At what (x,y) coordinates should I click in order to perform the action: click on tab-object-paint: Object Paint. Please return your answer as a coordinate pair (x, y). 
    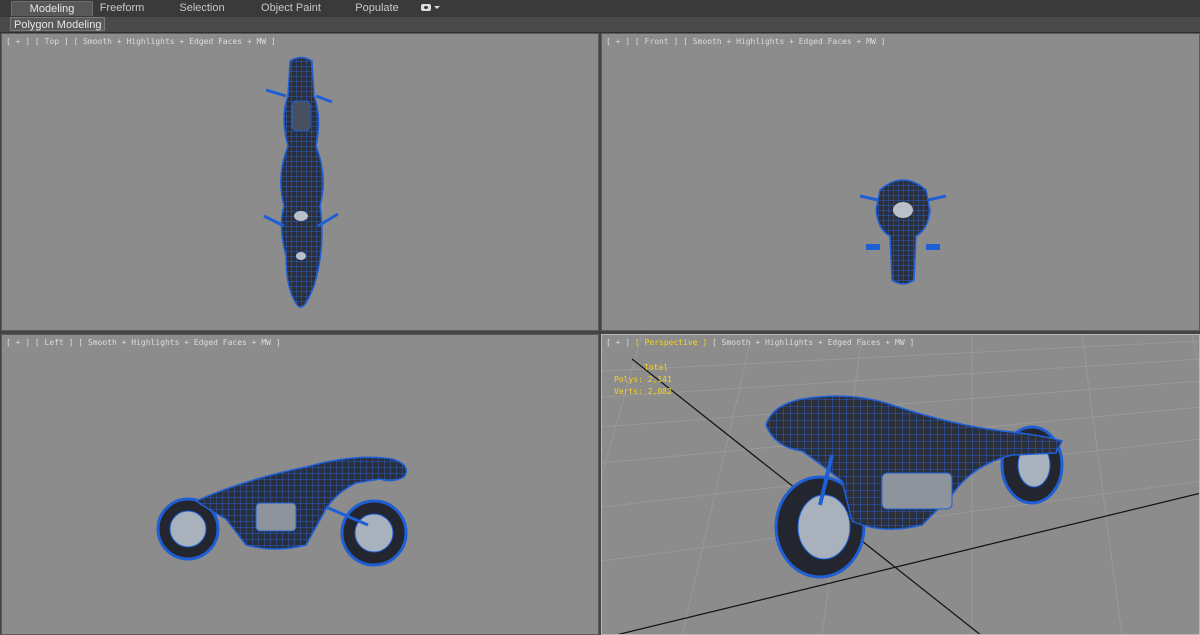
    Looking at the image, I should click on (291, 8).